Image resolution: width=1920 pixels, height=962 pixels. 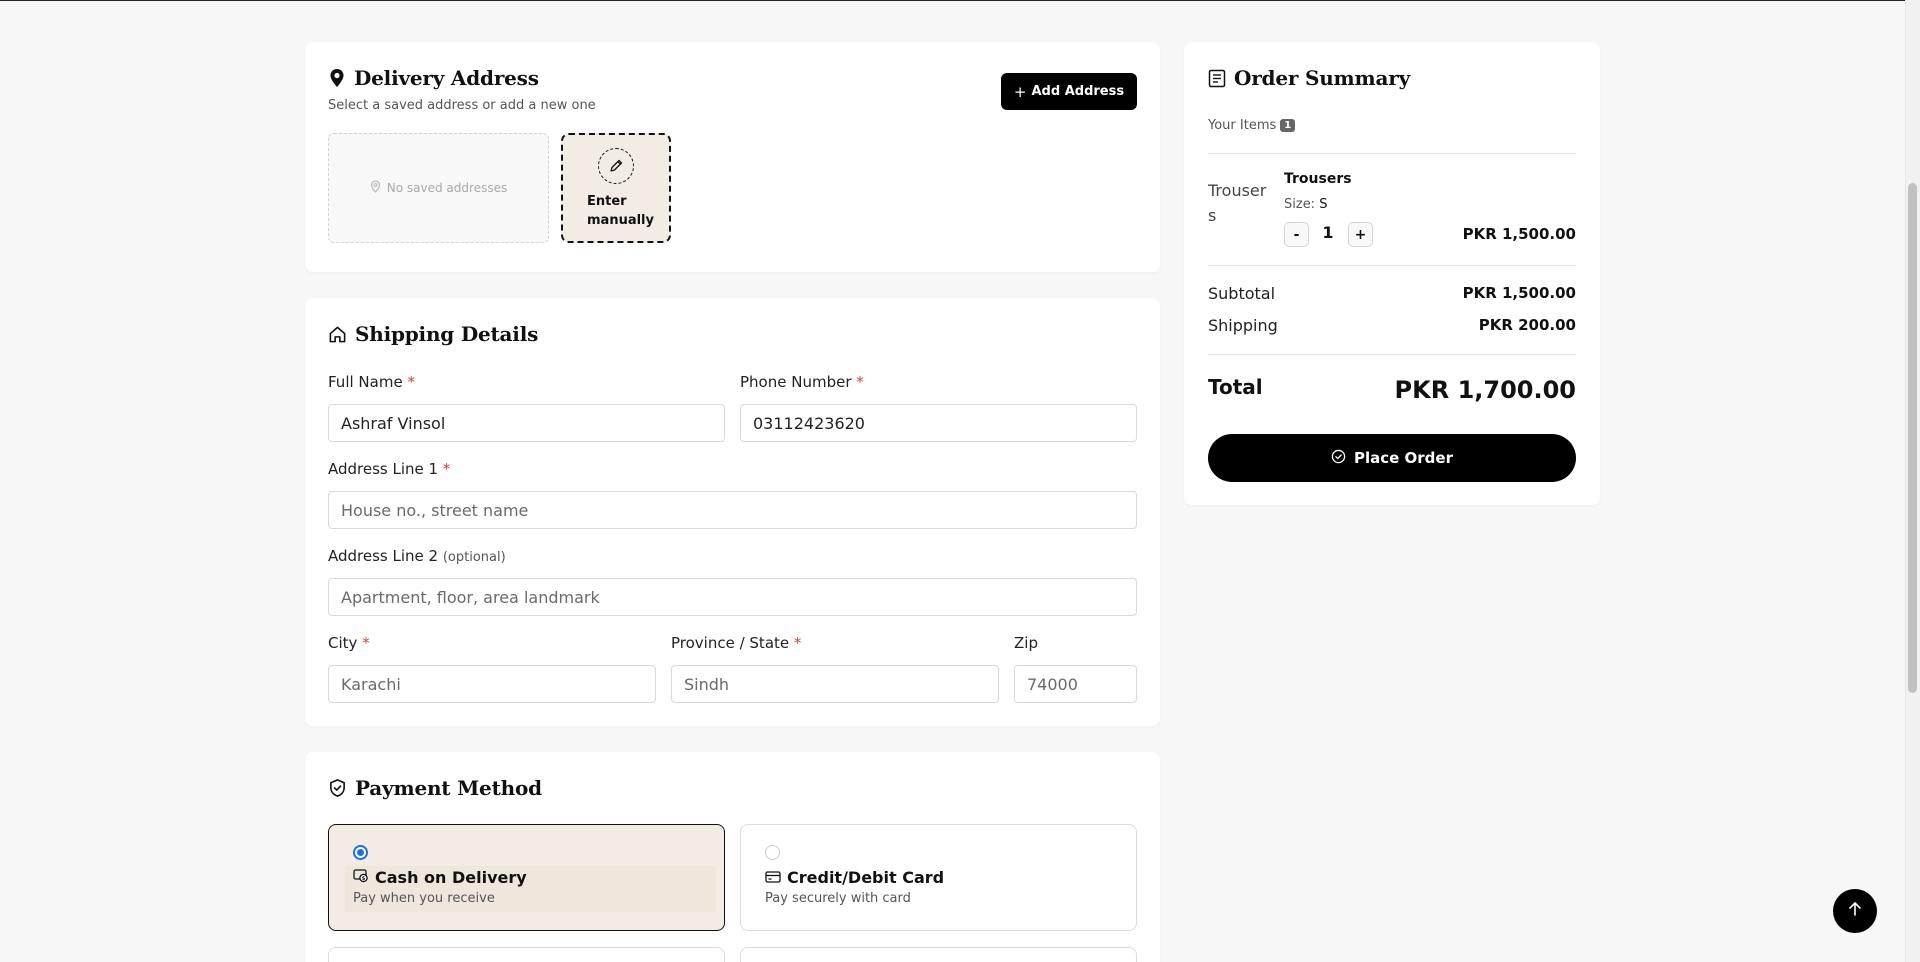 What do you see at coordinates (462, 105) in the screenshot?
I see `delivery-subtitle: Select a saved address or add a new one` at bounding box center [462, 105].